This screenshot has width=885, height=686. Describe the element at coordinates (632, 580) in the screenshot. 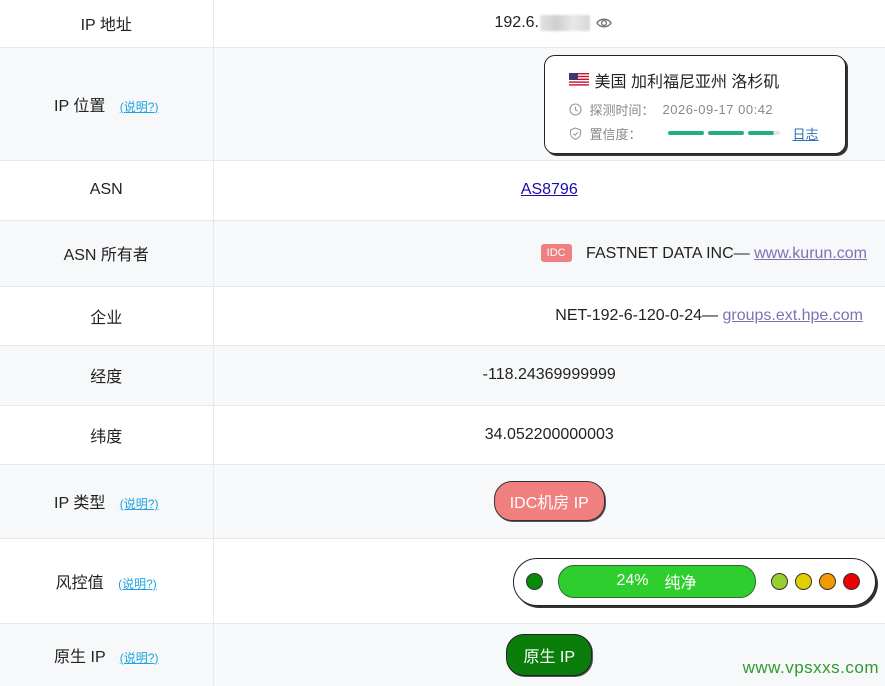

I see `risk-percent: 24%` at that location.